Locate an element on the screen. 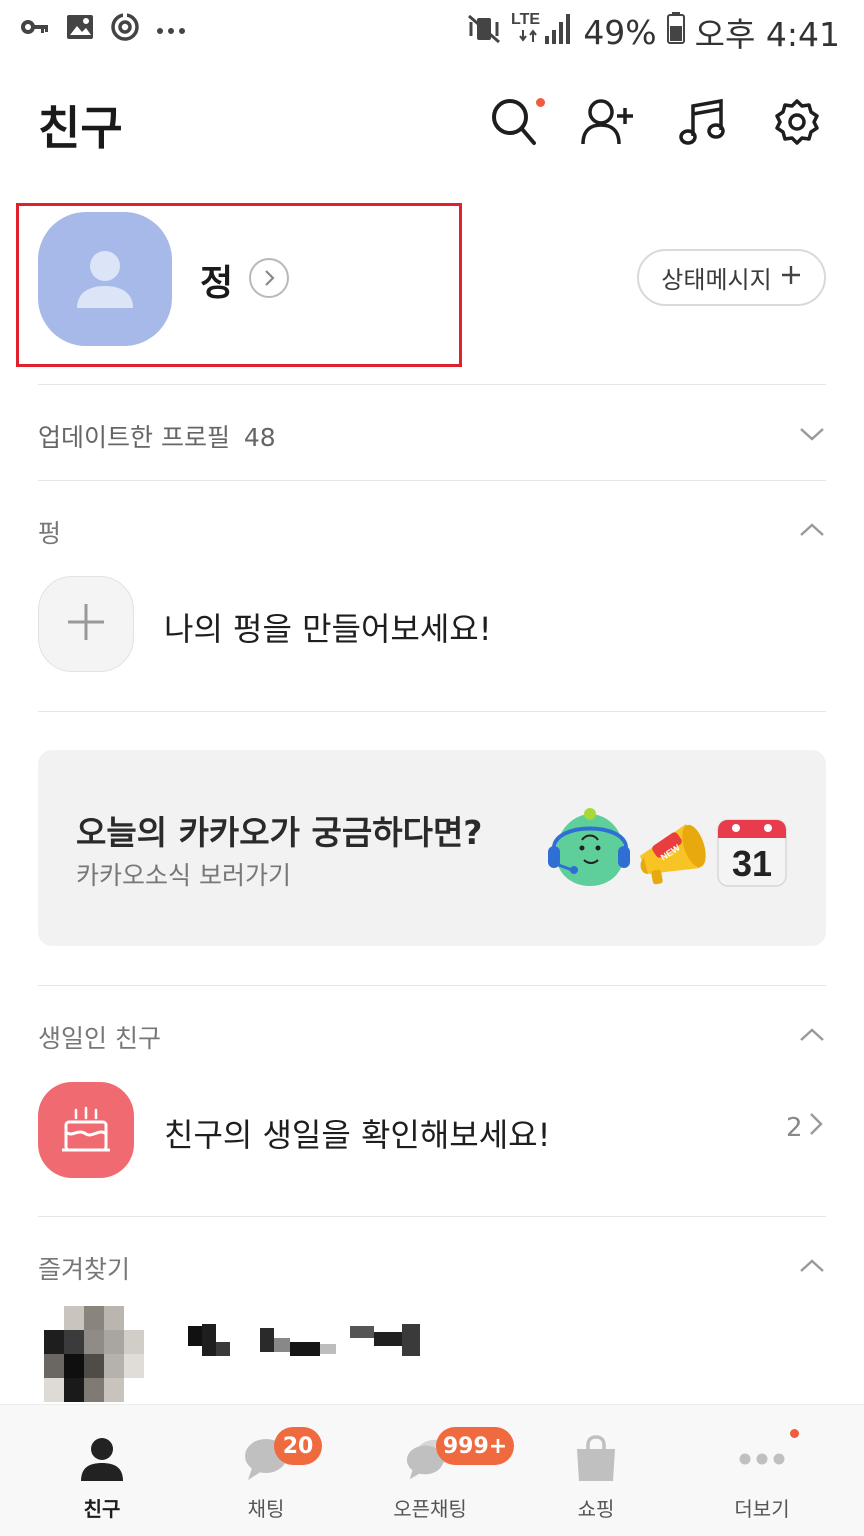  nav-shopping-label: 쇼핑 is located at coordinates (596, 1509).